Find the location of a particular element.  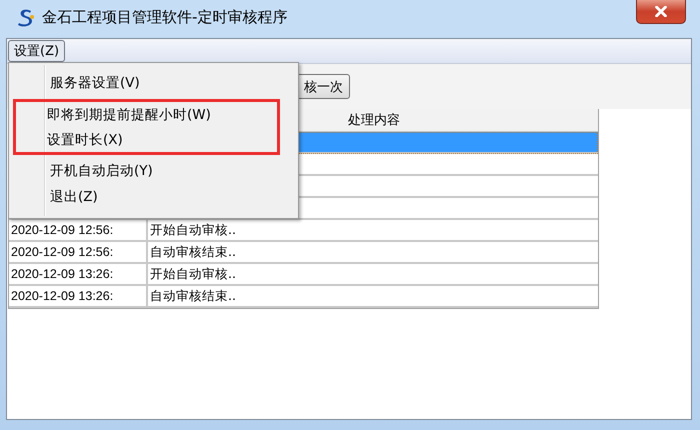

close-icon is located at coordinates (661, 11).